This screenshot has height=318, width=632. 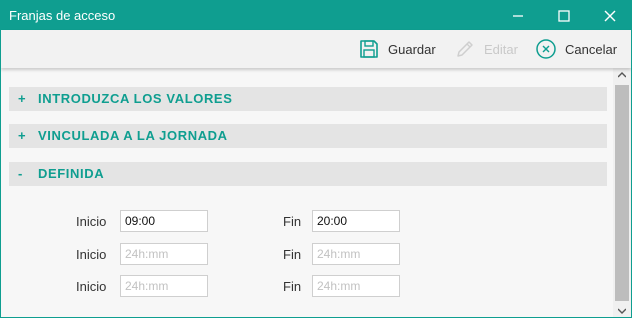 What do you see at coordinates (62, 15) in the screenshot?
I see `window-title: Franjas de acceso` at bounding box center [62, 15].